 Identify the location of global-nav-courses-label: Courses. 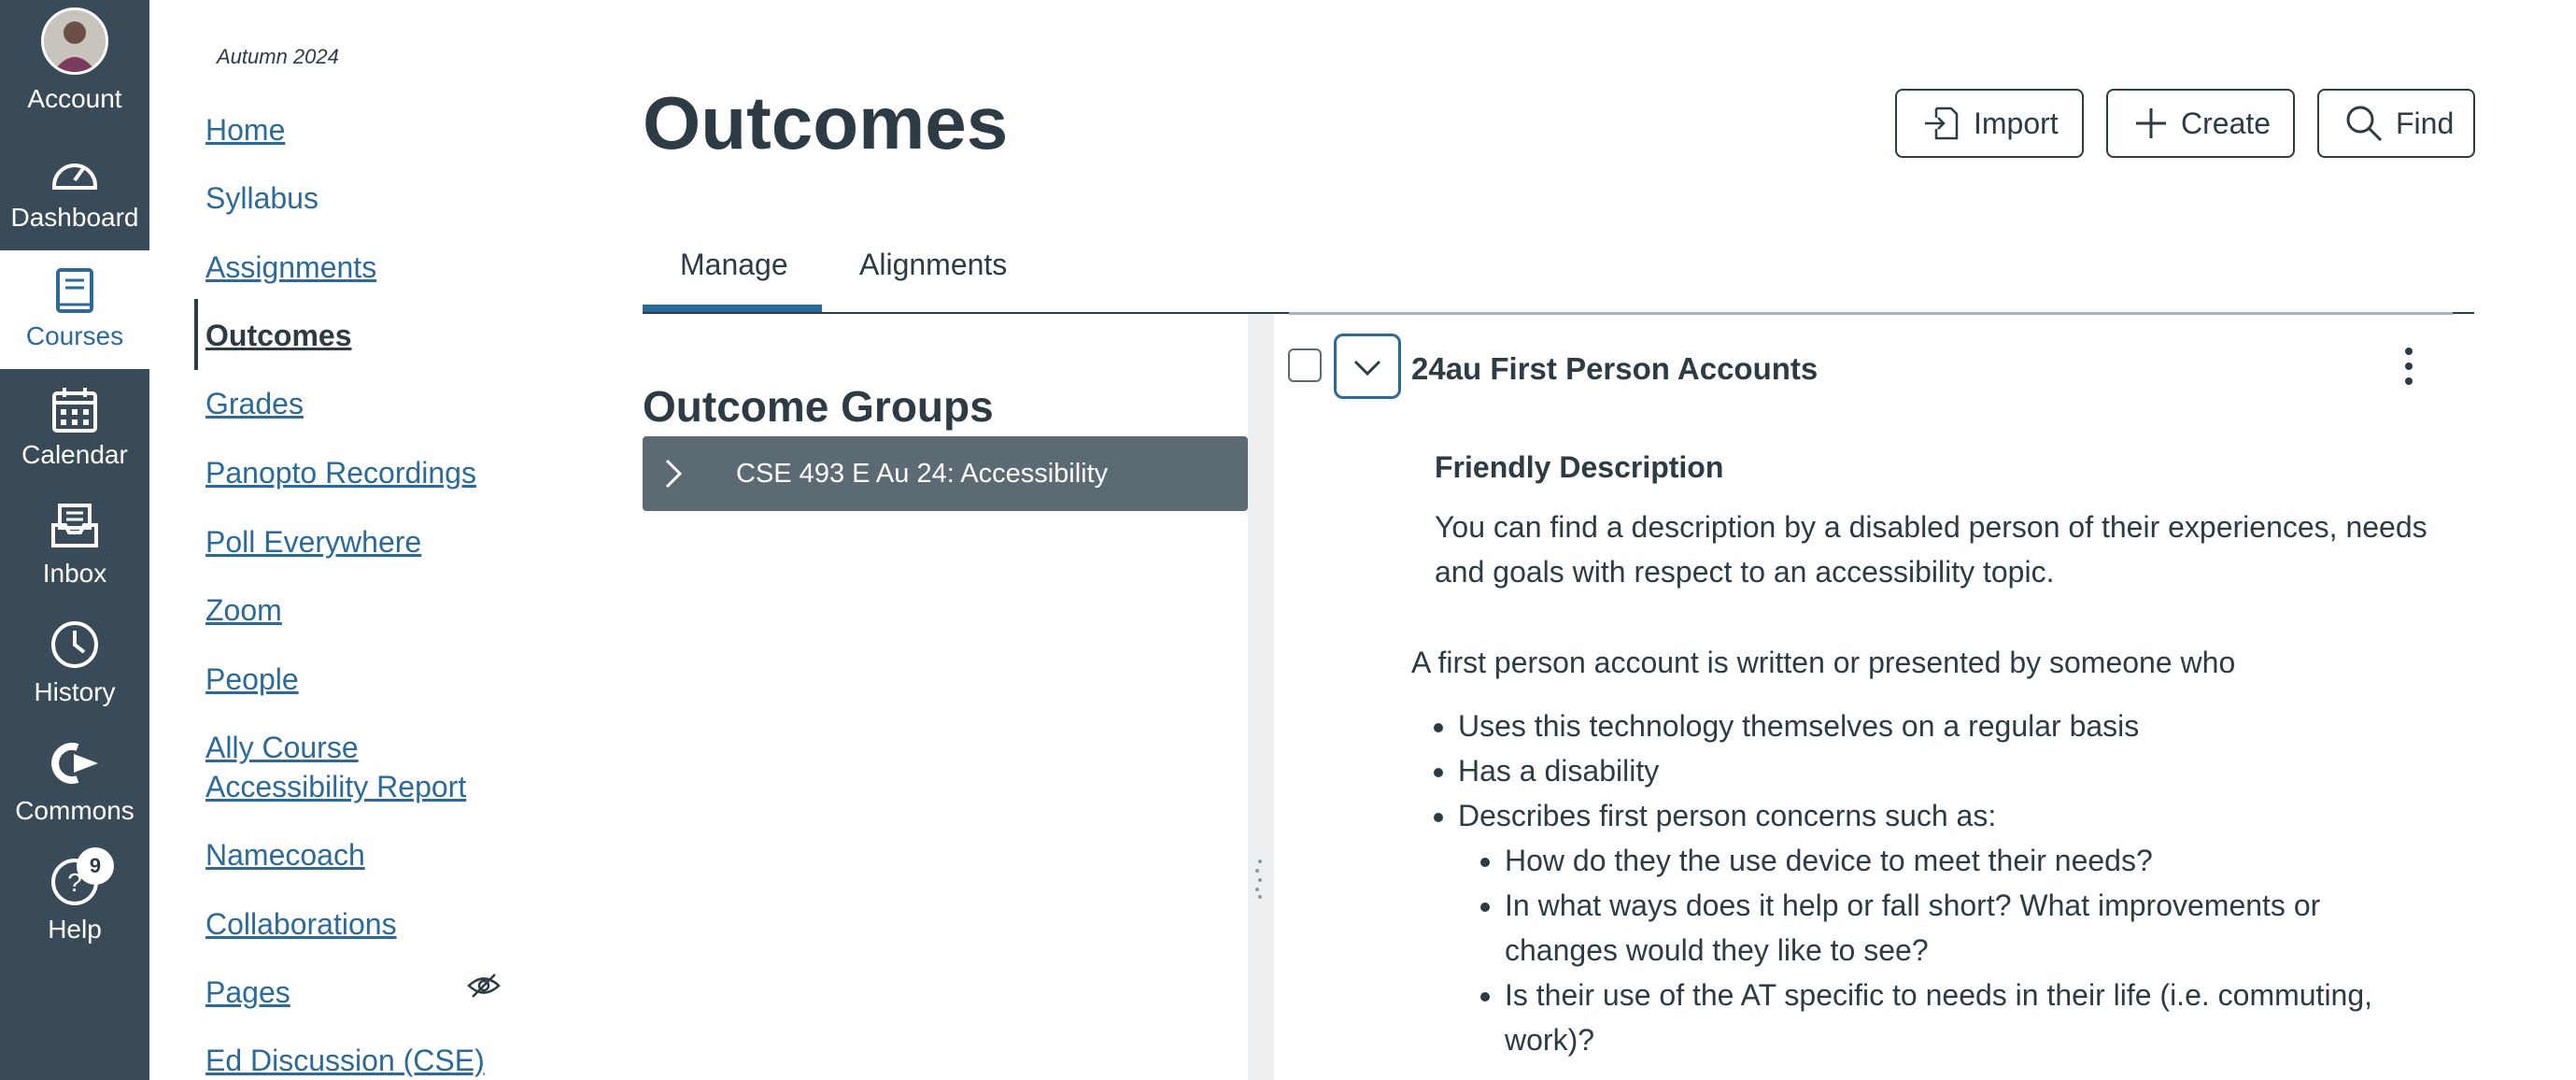
(74, 335).